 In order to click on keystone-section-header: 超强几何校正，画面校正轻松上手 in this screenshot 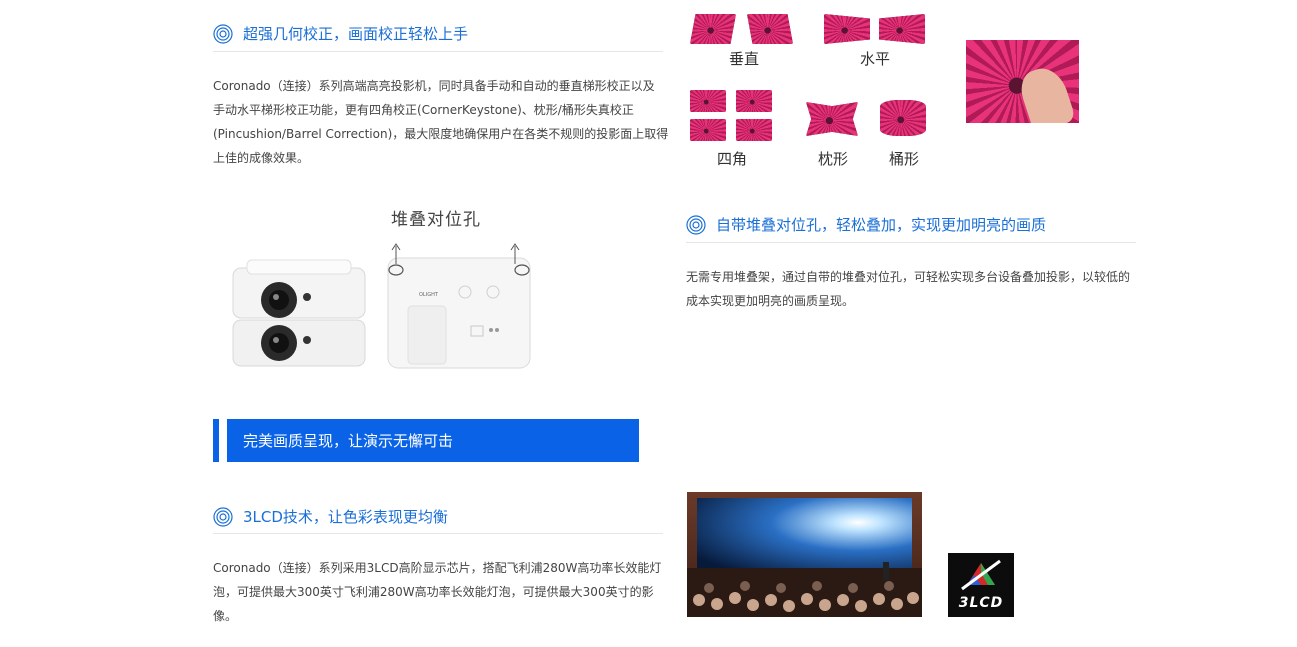, I will do `click(340, 33)`.